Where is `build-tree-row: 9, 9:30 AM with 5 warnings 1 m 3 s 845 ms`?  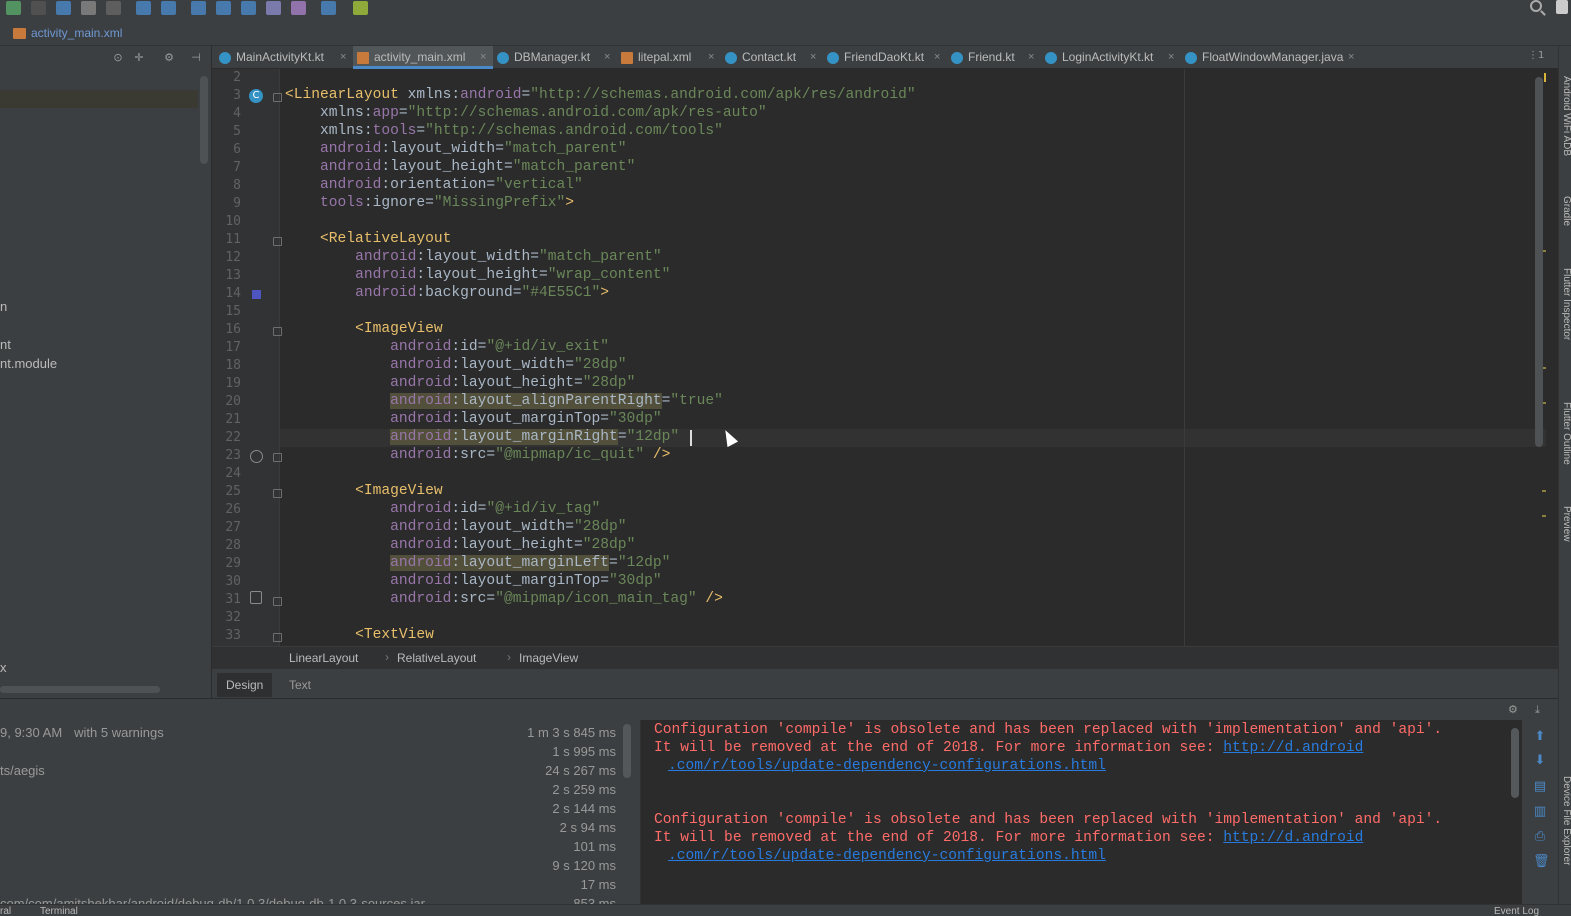
build-tree-row: 9, 9:30 AM with 5 warnings 1 m 3 s 845 ms is located at coordinates (310, 732).